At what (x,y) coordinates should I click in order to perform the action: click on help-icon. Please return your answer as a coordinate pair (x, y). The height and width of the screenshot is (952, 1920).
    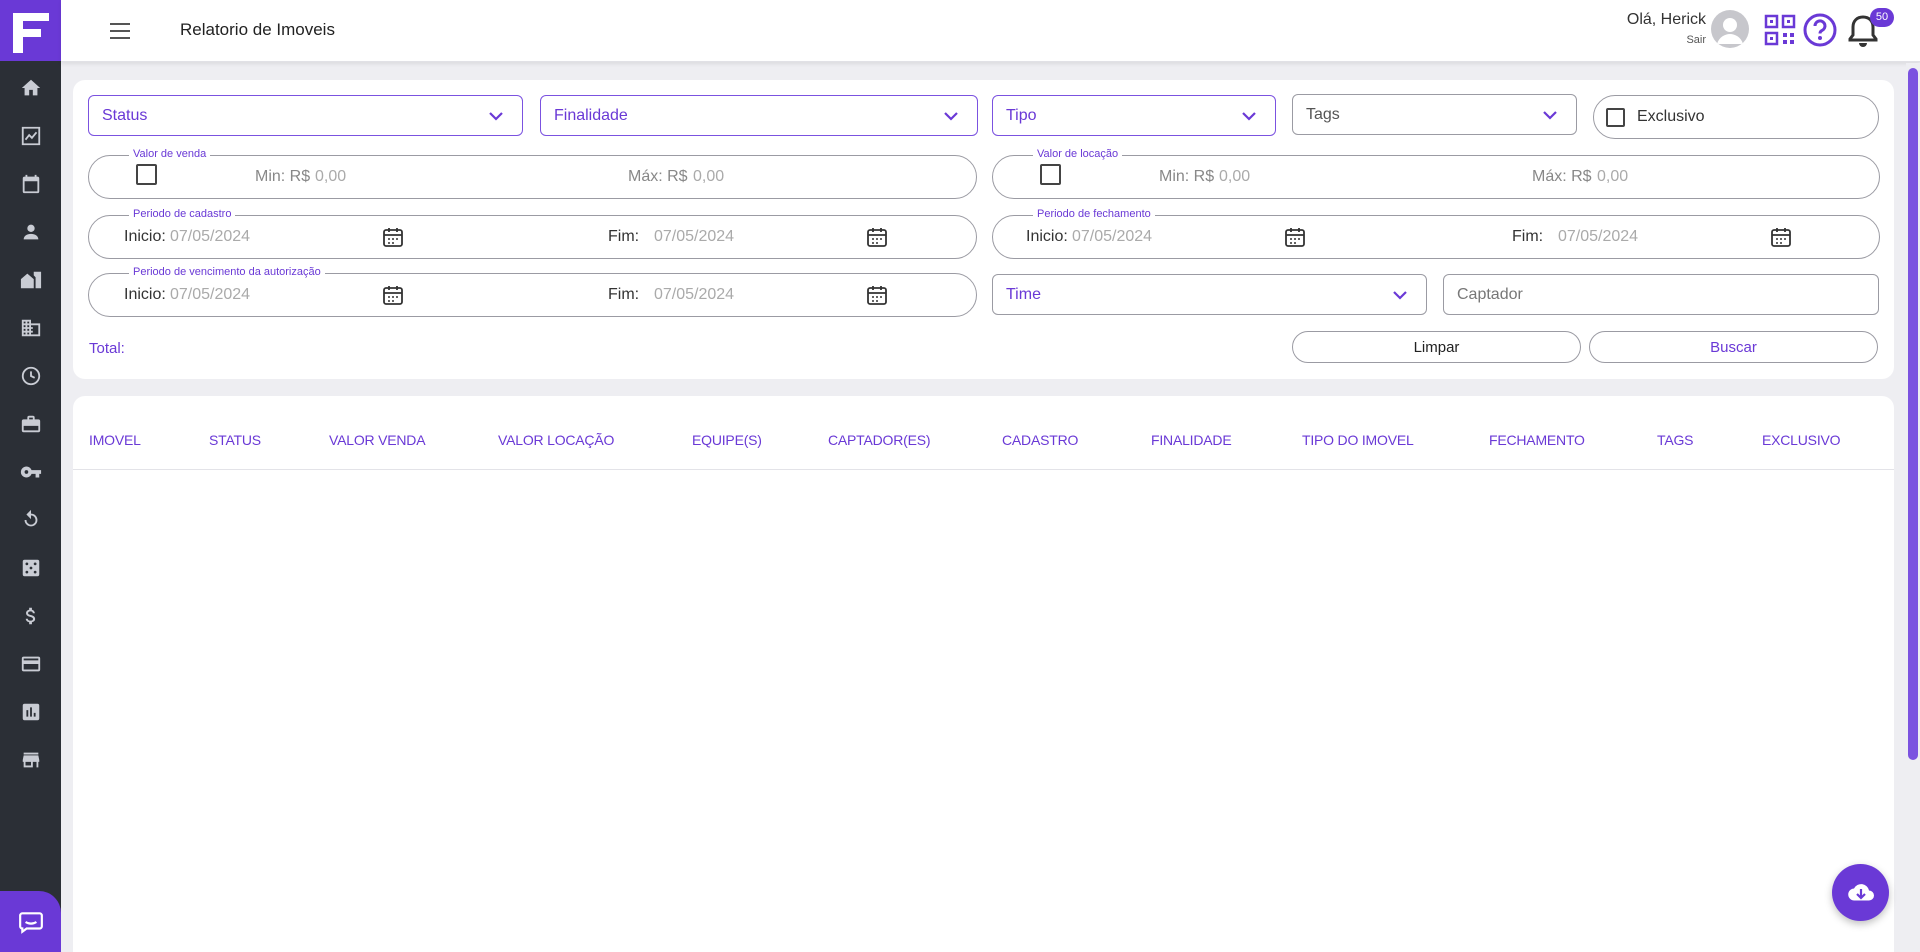
    Looking at the image, I should click on (1820, 30).